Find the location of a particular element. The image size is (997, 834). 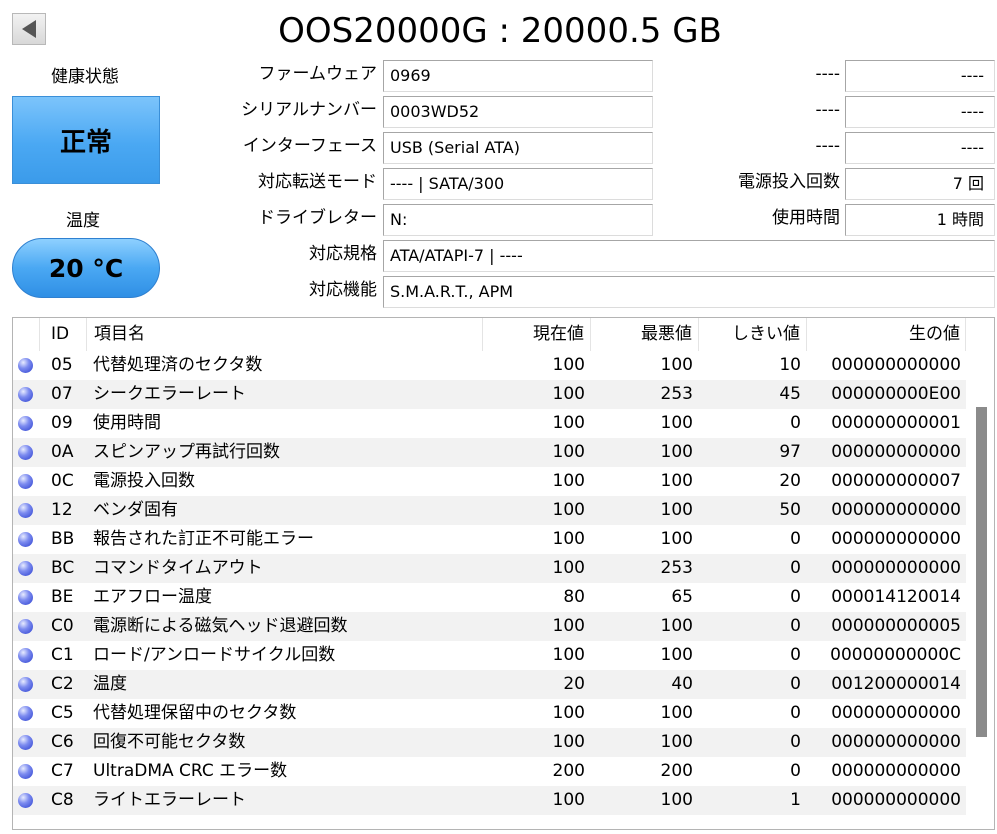

temperature-button: 20 °C is located at coordinates (86, 268).